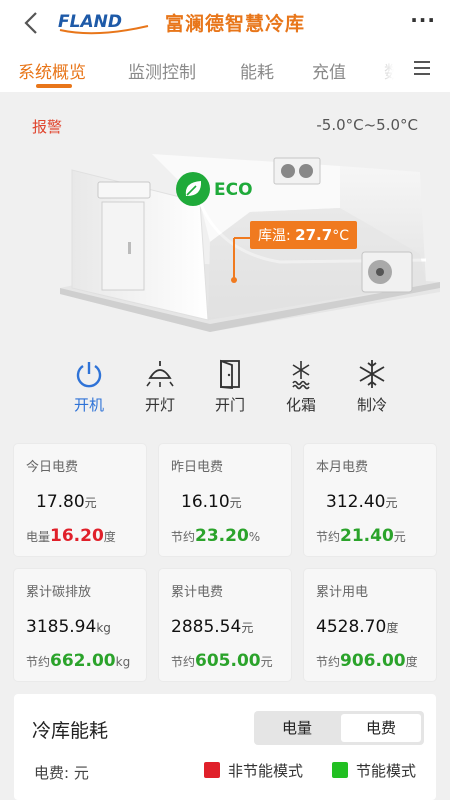 The image size is (450, 800). I want to click on power-on-button: 开机, so click(89, 383).